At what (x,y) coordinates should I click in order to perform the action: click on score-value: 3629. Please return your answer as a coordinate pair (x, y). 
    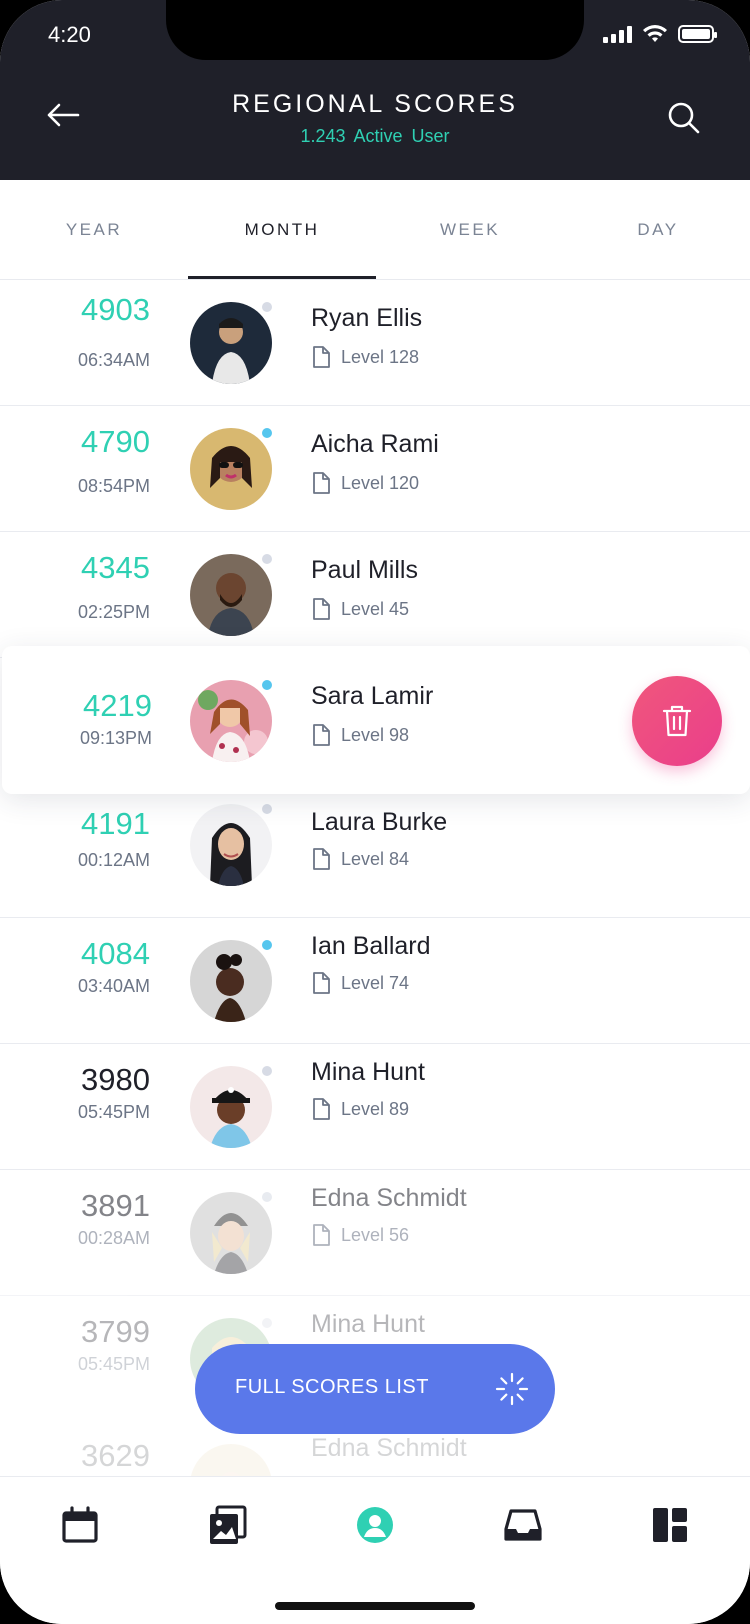
    Looking at the image, I should click on (115, 1455).